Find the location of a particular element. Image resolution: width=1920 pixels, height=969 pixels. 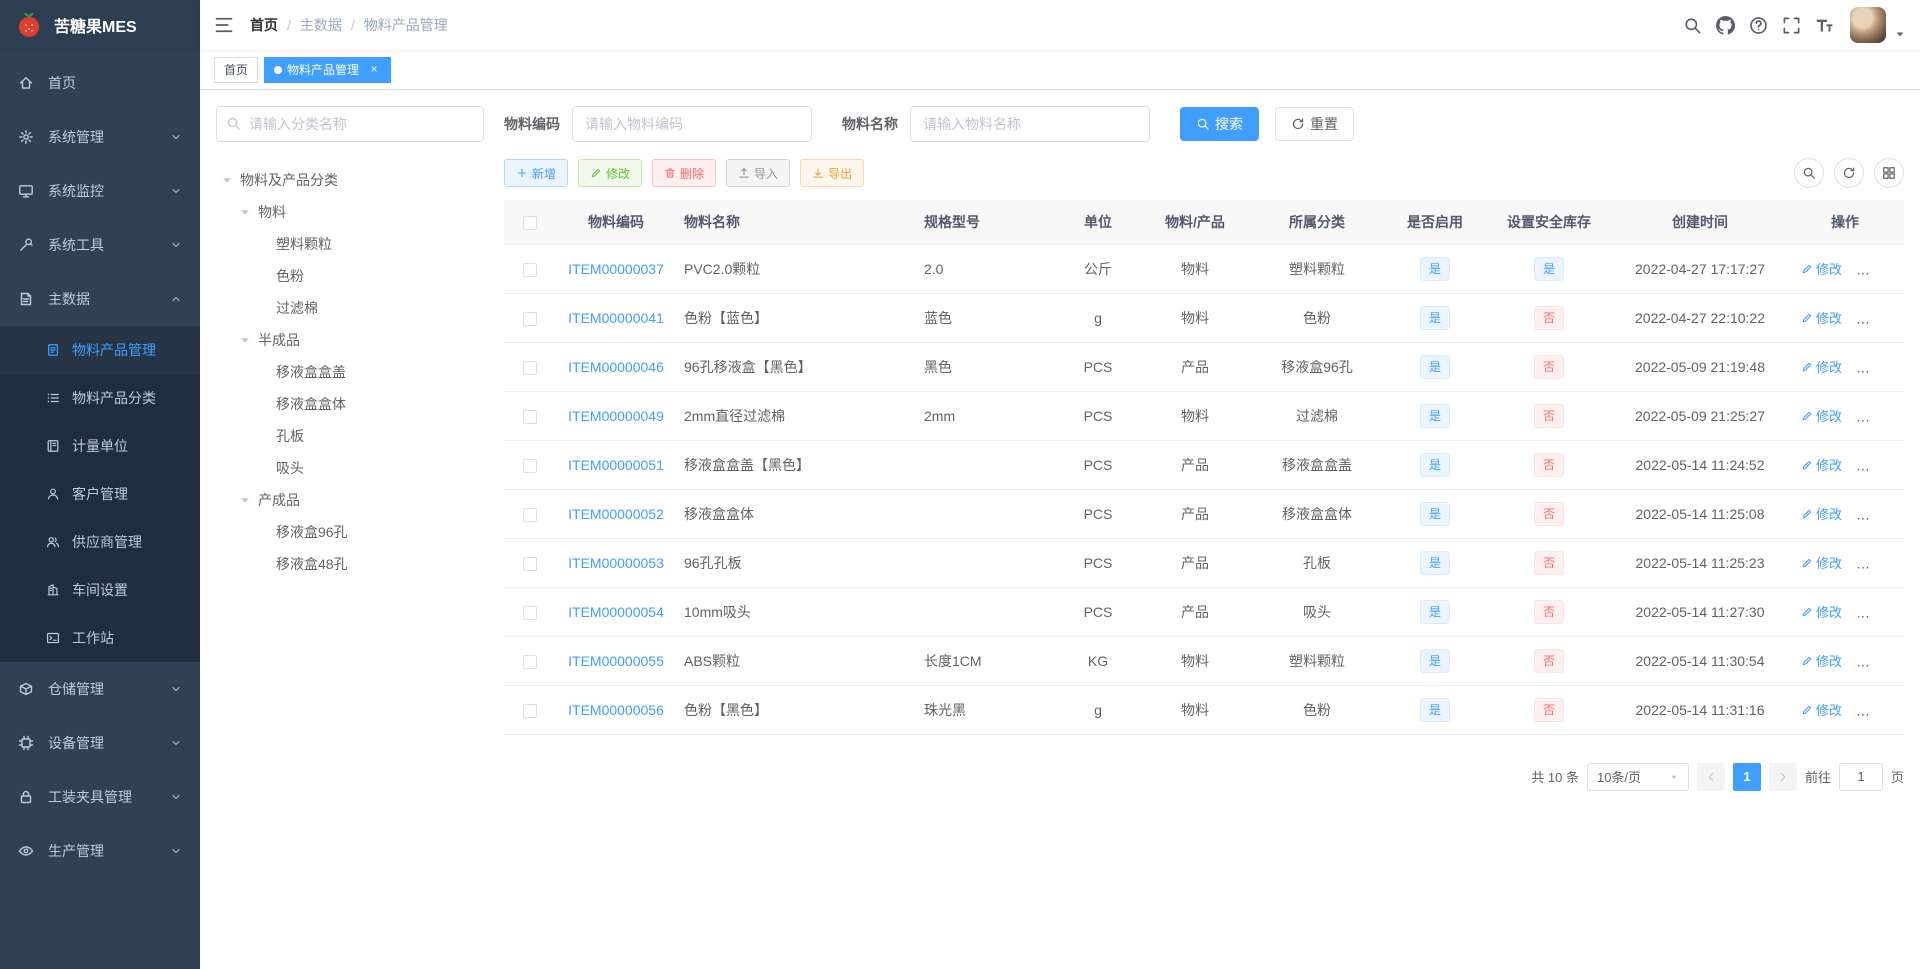

sidebar-item-home: 首页 is located at coordinates (100, 83).